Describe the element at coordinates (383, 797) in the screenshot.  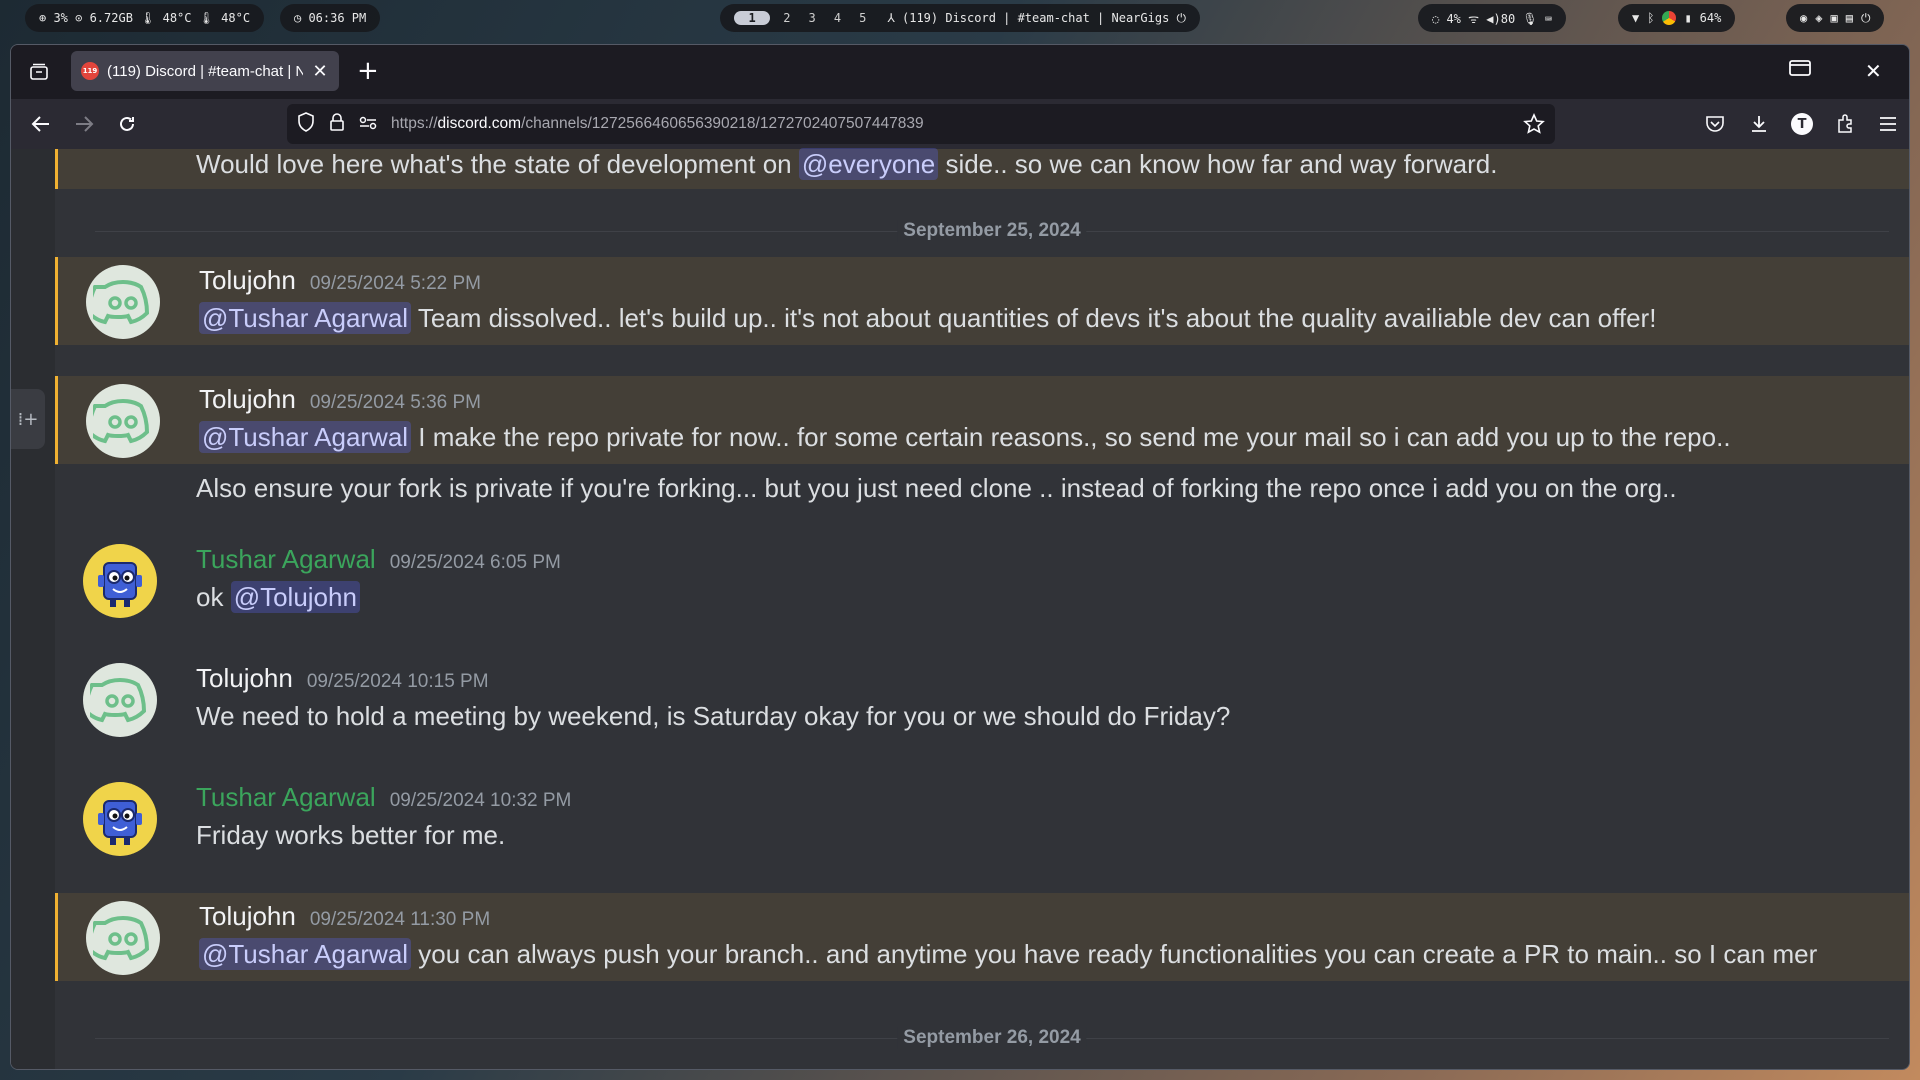
I see `message-header: Tushar Agarwal 09/25/2024 10:32 PM` at that location.